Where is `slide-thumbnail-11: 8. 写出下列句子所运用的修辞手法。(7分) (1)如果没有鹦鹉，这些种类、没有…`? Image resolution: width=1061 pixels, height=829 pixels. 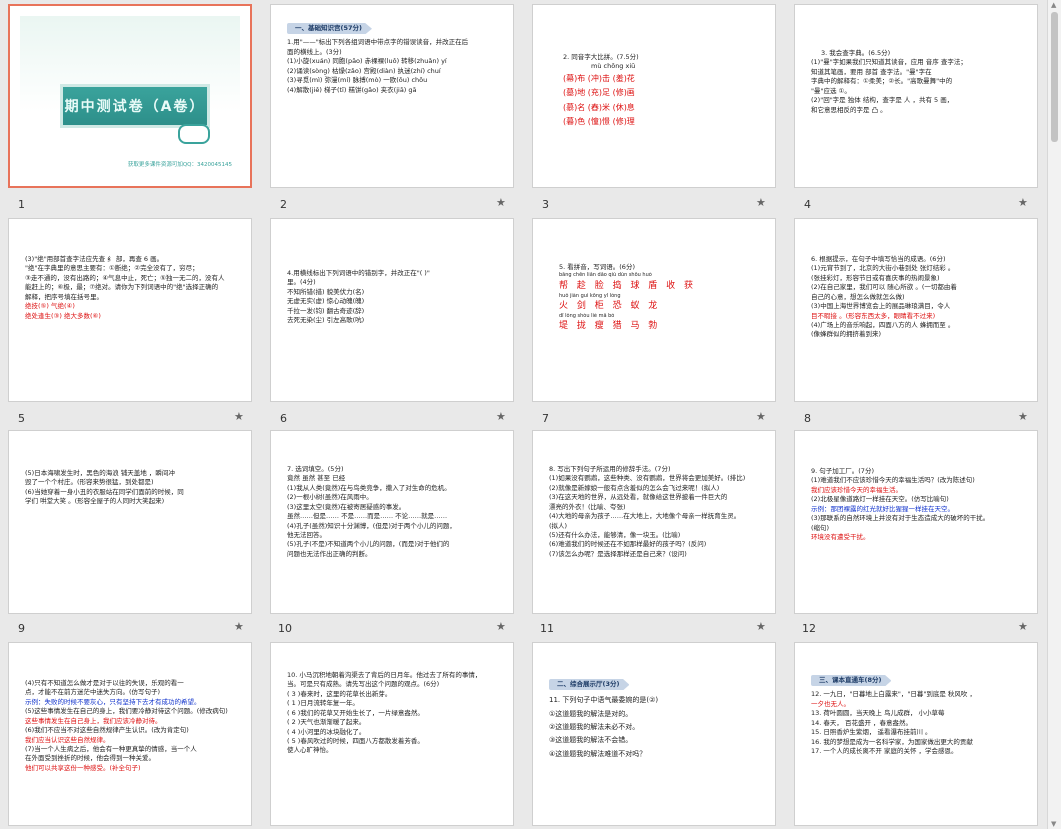
slide-thumbnail-11: 8. 写出下列句子所运用的修辞手法。(7分) (1)如果没有鹦鹉，这些种类、没有… is located at coordinates (654, 522).